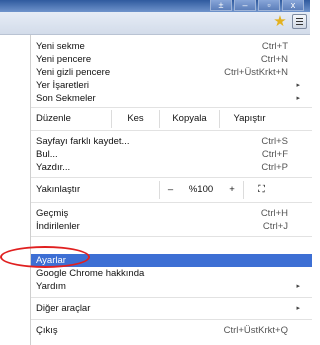 This screenshot has height=345, width=320. I want to click on red-highlight-circle, so click(45, 257).